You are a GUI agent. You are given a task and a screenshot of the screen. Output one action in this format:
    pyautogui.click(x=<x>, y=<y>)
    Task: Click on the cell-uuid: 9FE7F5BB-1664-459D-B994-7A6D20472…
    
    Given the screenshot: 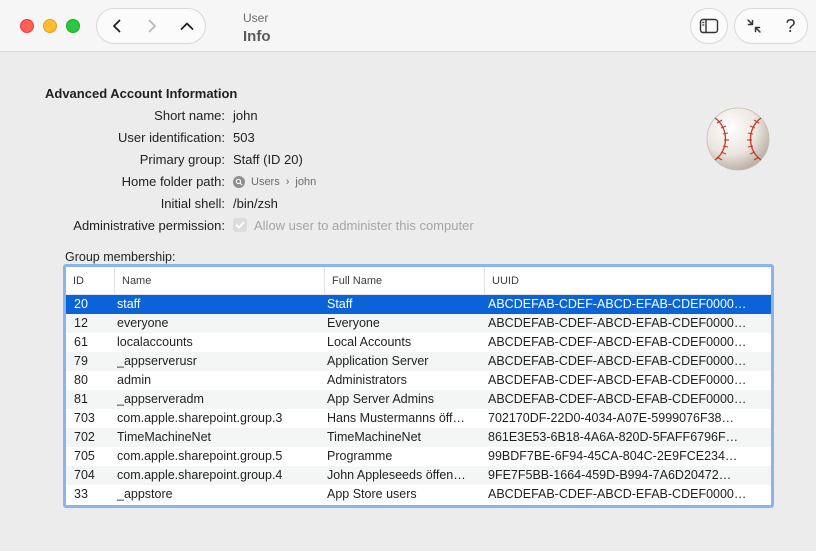 What is the action you would take?
    pyautogui.click(x=610, y=475)
    